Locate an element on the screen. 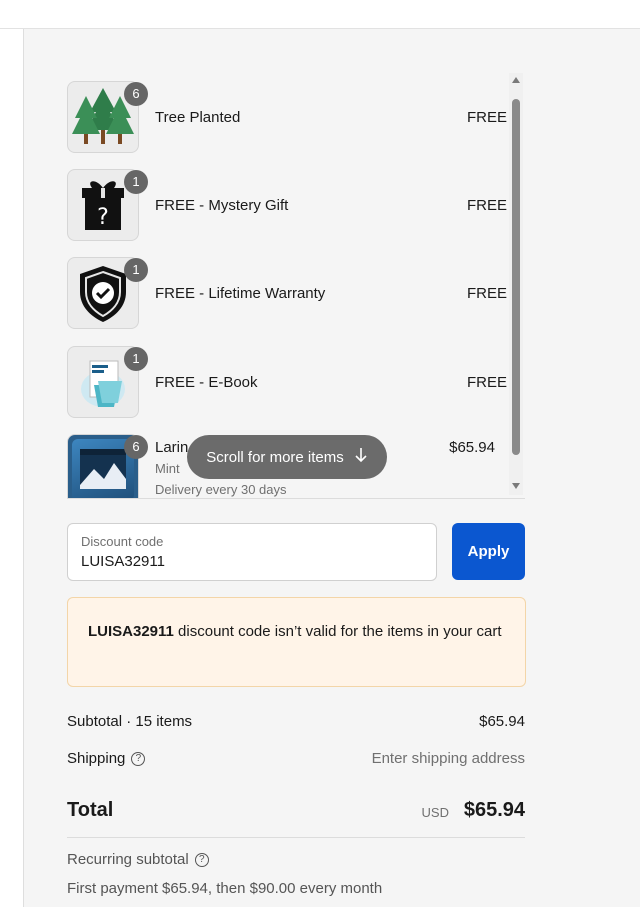 Image resolution: width=640 pixels, height=907 pixels. scroll-for-more-button: Scroll for more items is located at coordinates (287, 457).